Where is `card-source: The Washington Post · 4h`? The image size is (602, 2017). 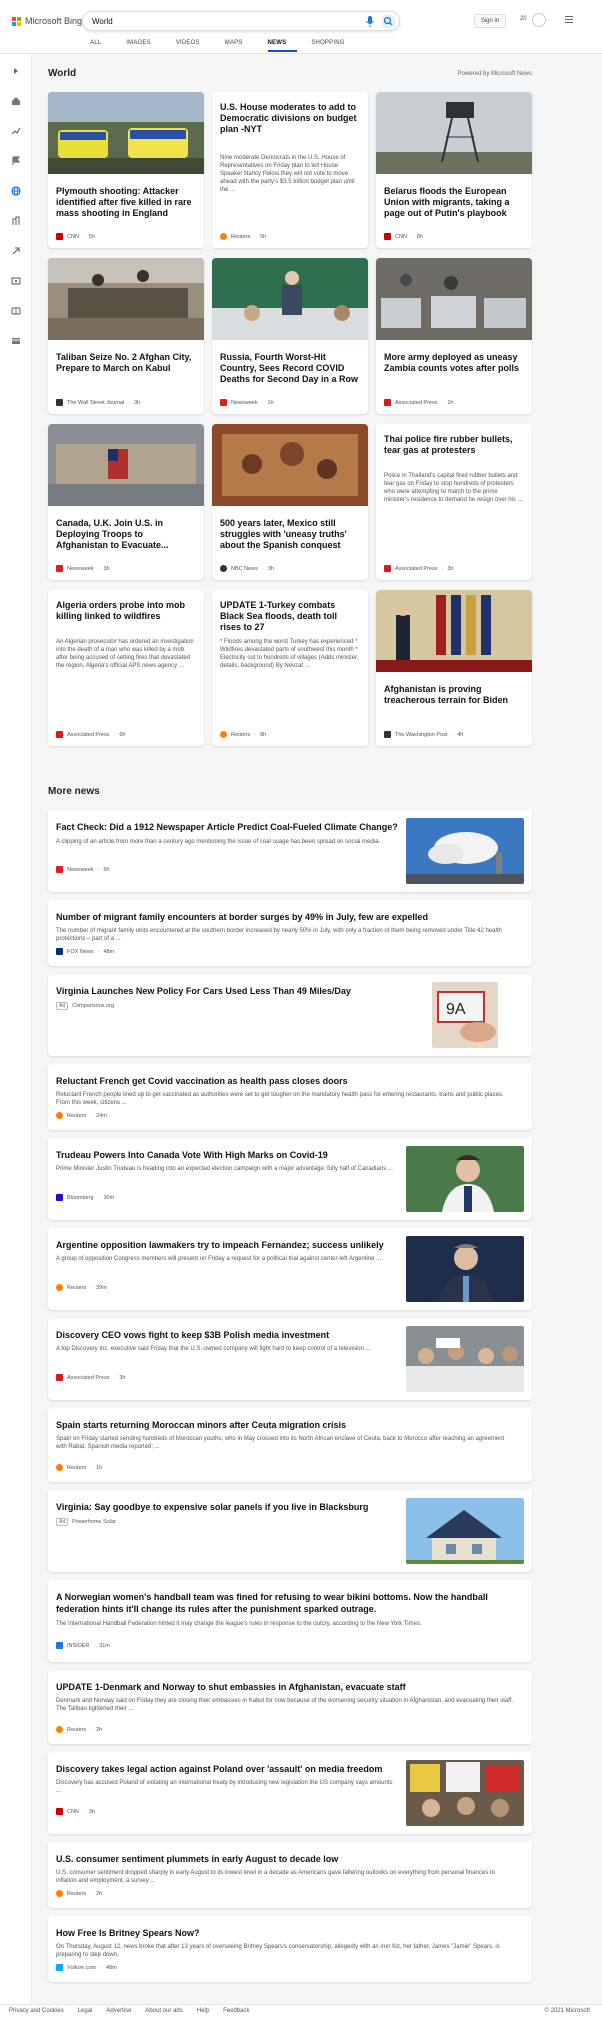
card-source: The Washington Post · 4h is located at coordinates (423, 734).